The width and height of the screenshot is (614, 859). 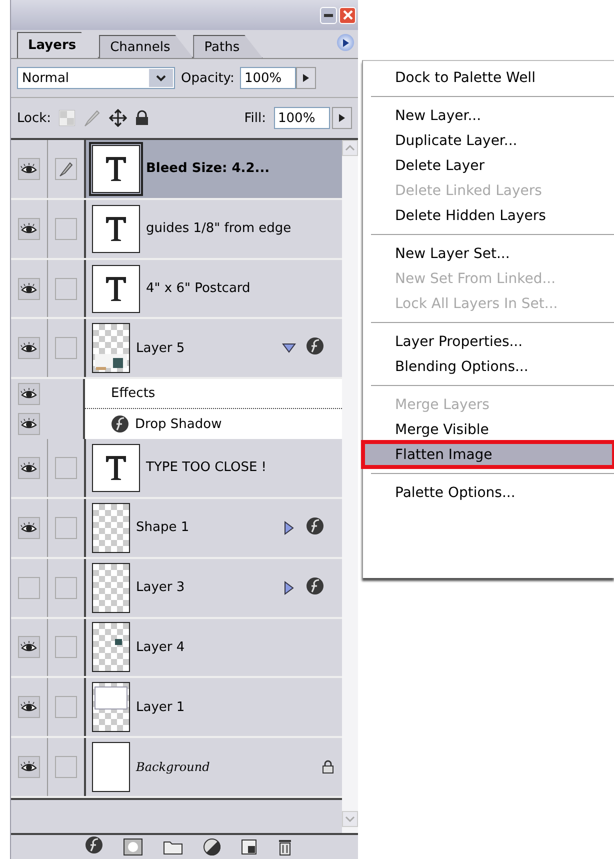 What do you see at coordinates (133, 847) in the screenshot?
I see `layer-mask-icon` at bounding box center [133, 847].